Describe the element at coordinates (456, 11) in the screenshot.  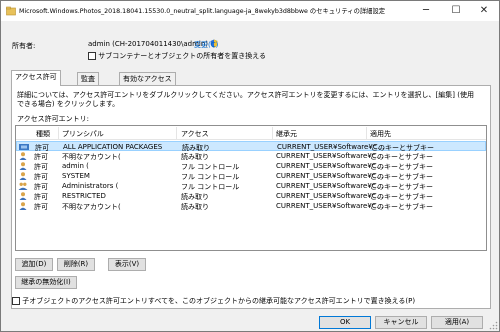
I see `maximize-button: ☐` at that location.